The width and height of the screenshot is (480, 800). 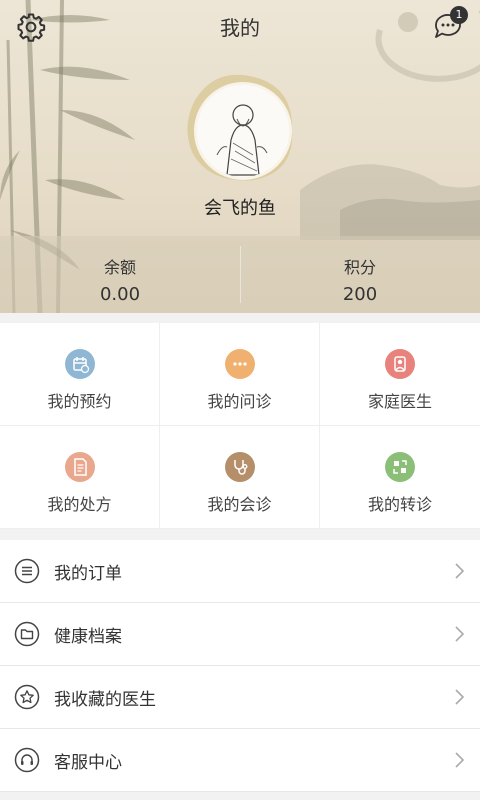 What do you see at coordinates (119, 267) in the screenshot?
I see `balance-label: 余额` at bounding box center [119, 267].